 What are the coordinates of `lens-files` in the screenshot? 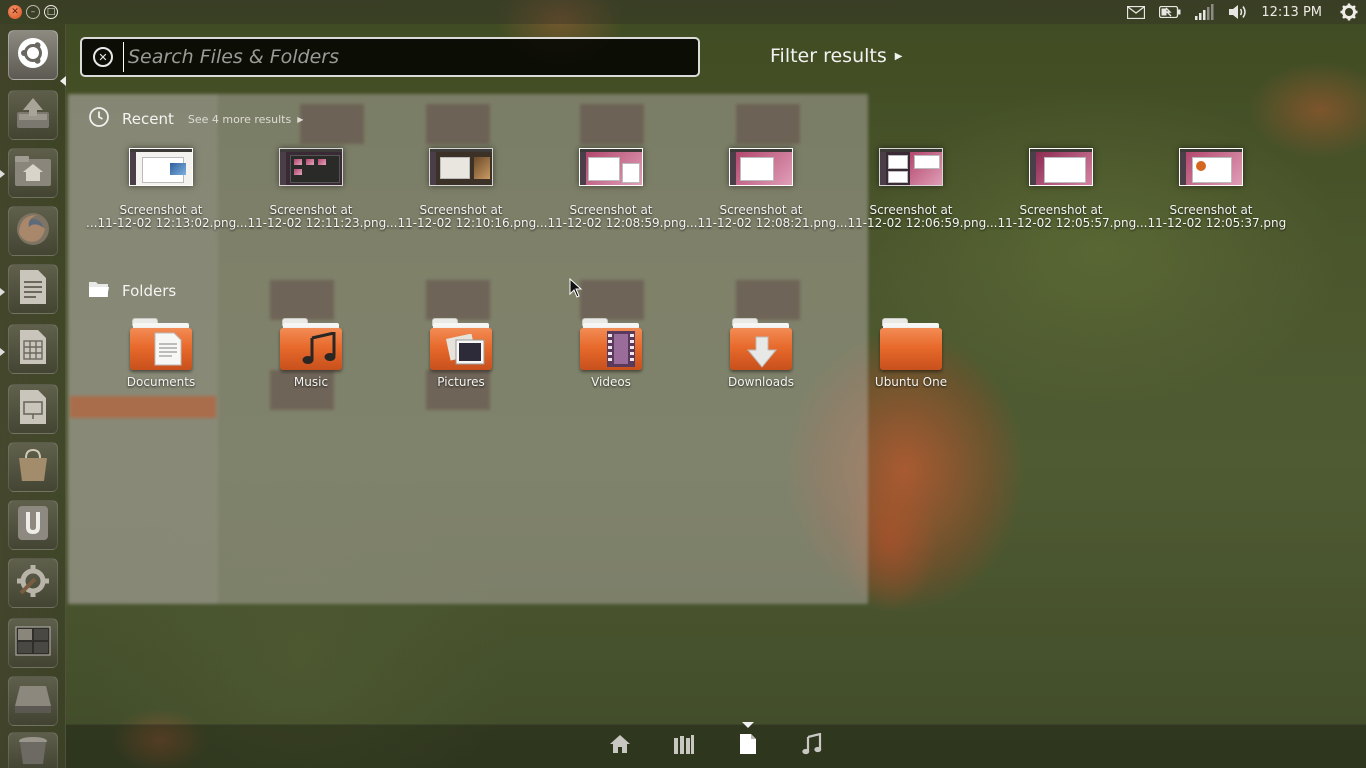 It's located at (748, 746).